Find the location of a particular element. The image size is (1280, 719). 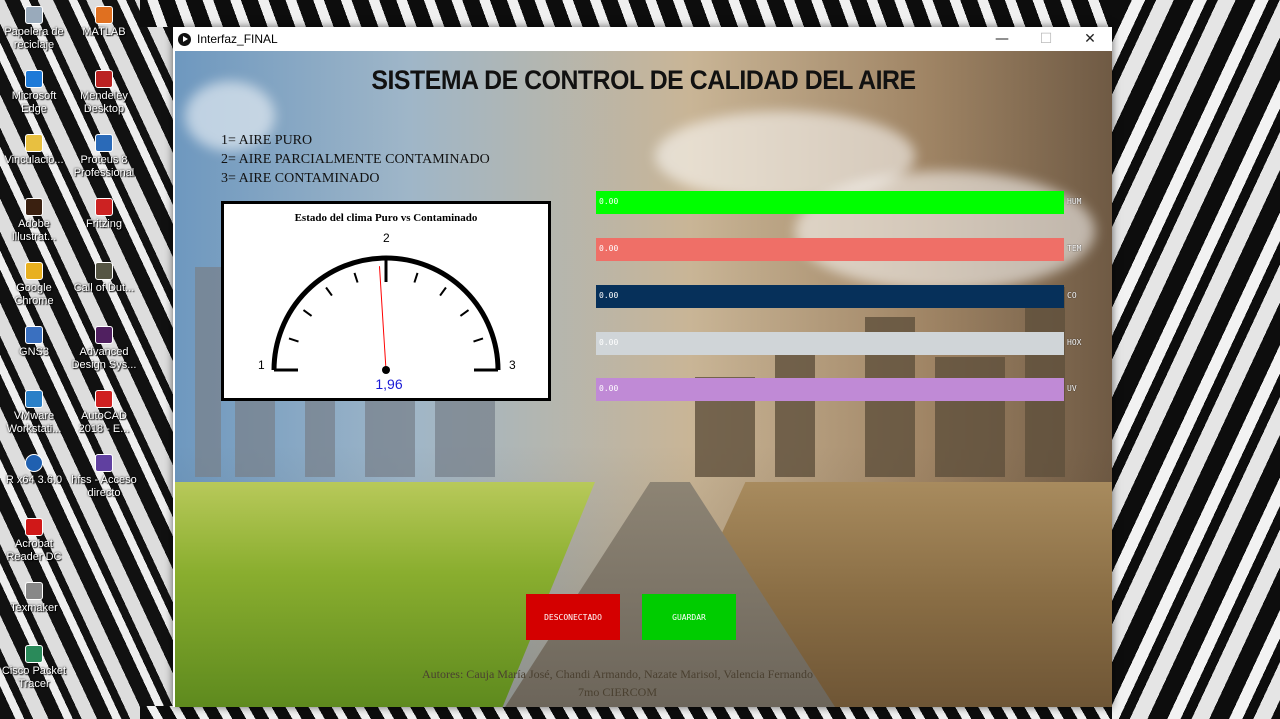

window-controls: — ☐ ✕ is located at coordinates (1046, 39).